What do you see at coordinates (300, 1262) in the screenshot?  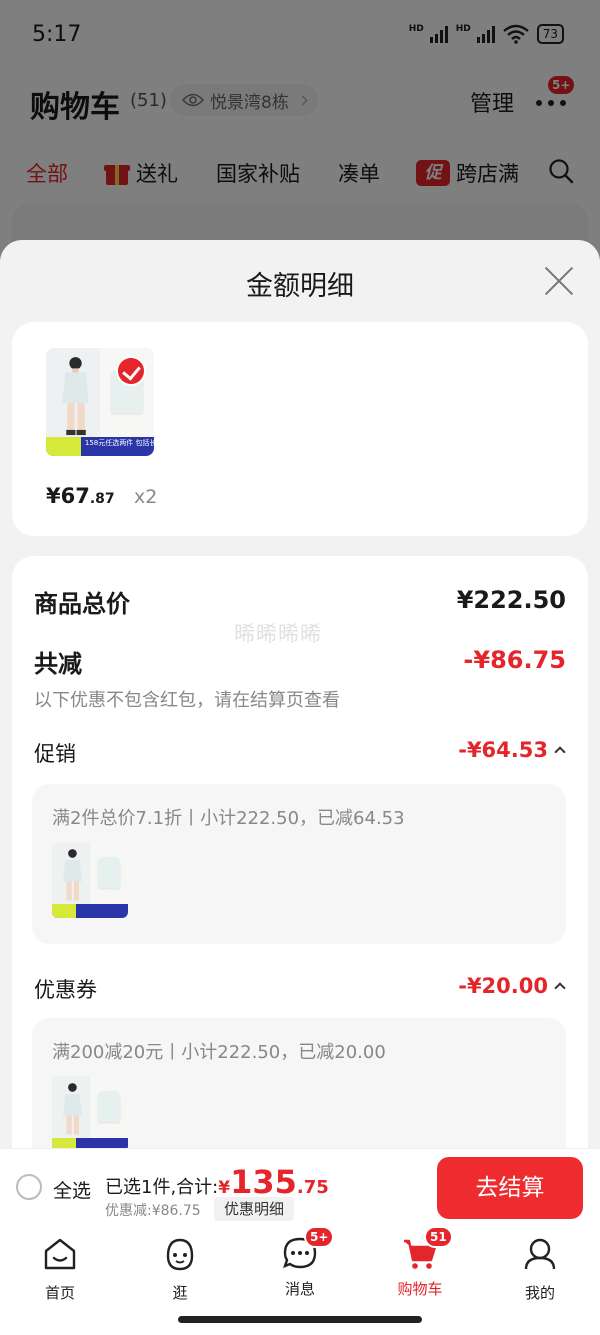 I see `tab-messages: 5+ 消息` at bounding box center [300, 1262].